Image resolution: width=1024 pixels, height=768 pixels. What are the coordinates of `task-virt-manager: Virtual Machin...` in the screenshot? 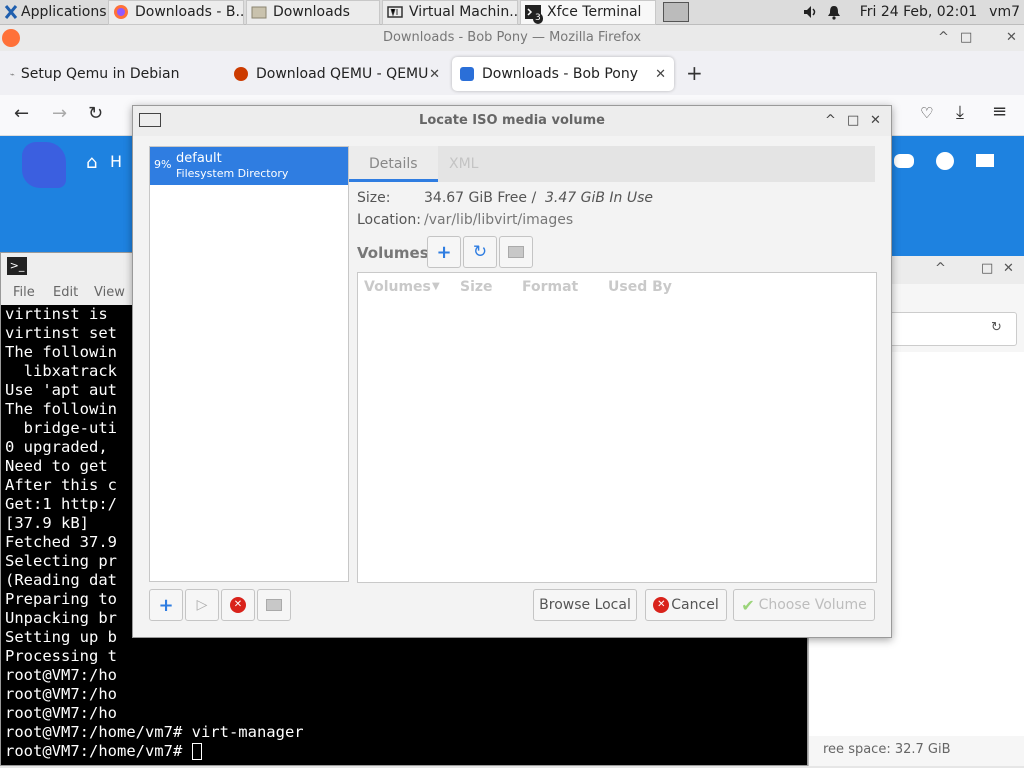 It's located at (450, 12).